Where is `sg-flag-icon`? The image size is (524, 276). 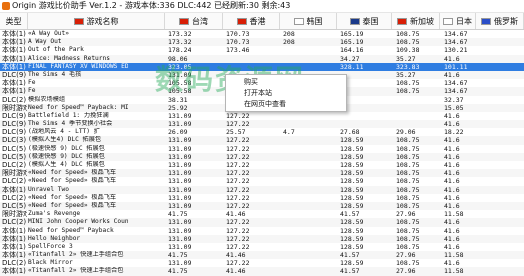 sg-flag-icon is located at coordinates (402, 21).